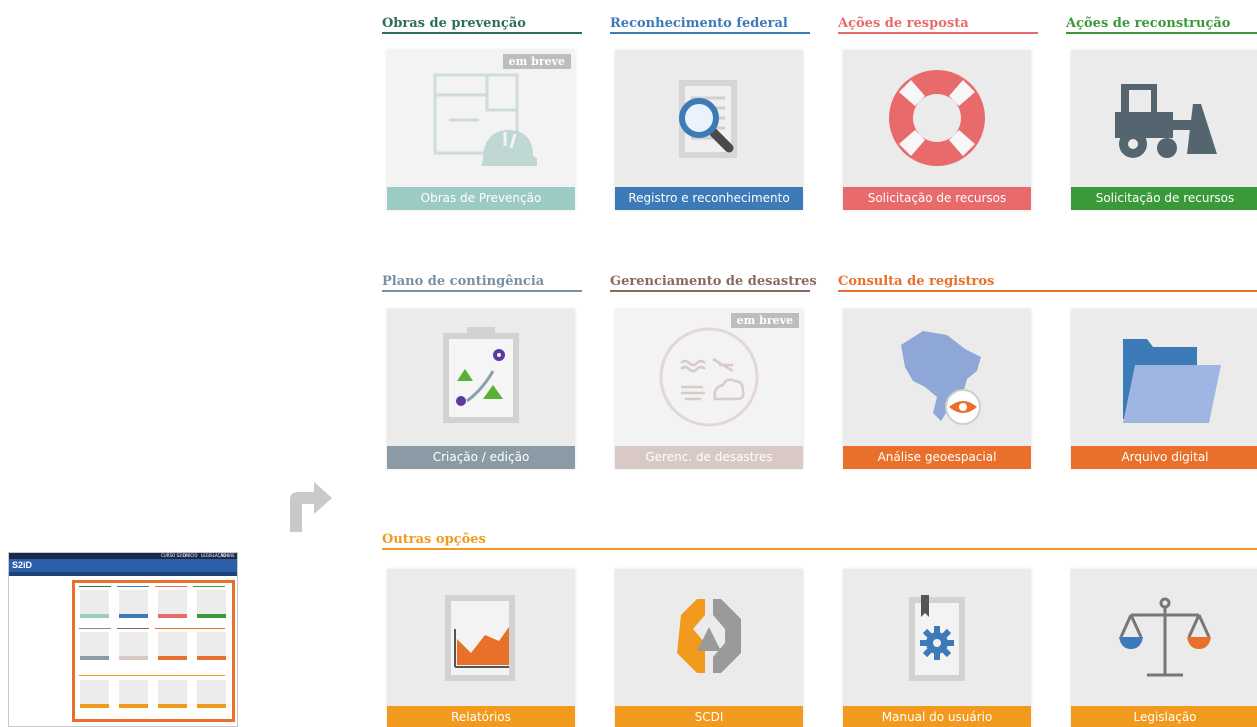 Image resolution: width=1257 pixels, height=727 pixels. Describe the element at coordinates (454, 23) in the screenshot. I see `section-title: Obras de prevenção` at that location.